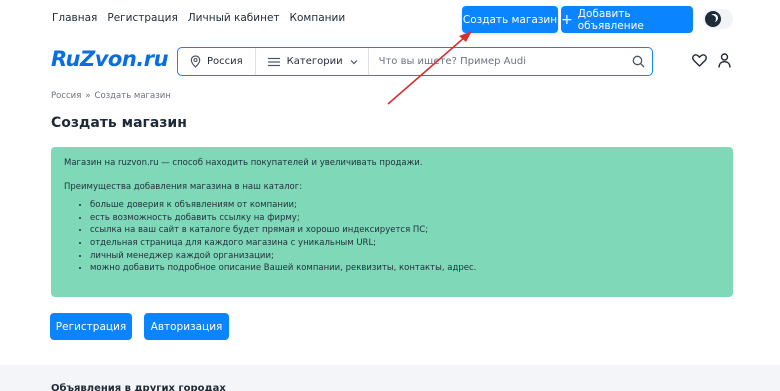 The image size is (780, 391). Describe the element at coordinates (119, 123) in the screenshot. I see `page-title: Создать магазин` at that location.